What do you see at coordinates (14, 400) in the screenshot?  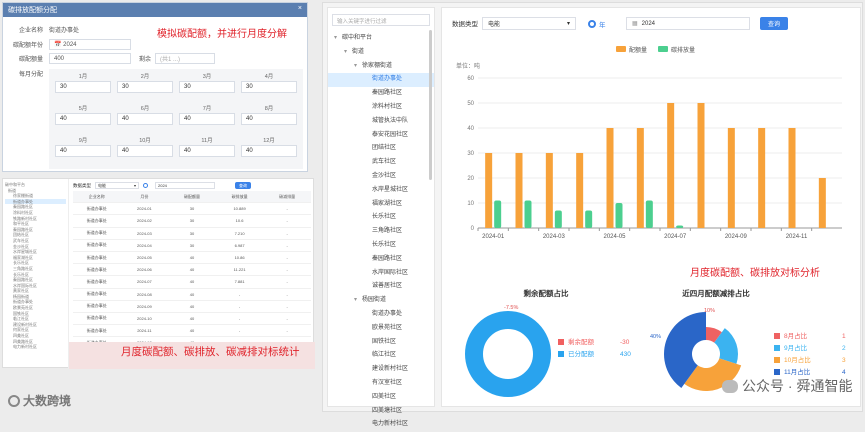 I see `brand-logo-icon` at bounding box center [14, 400].